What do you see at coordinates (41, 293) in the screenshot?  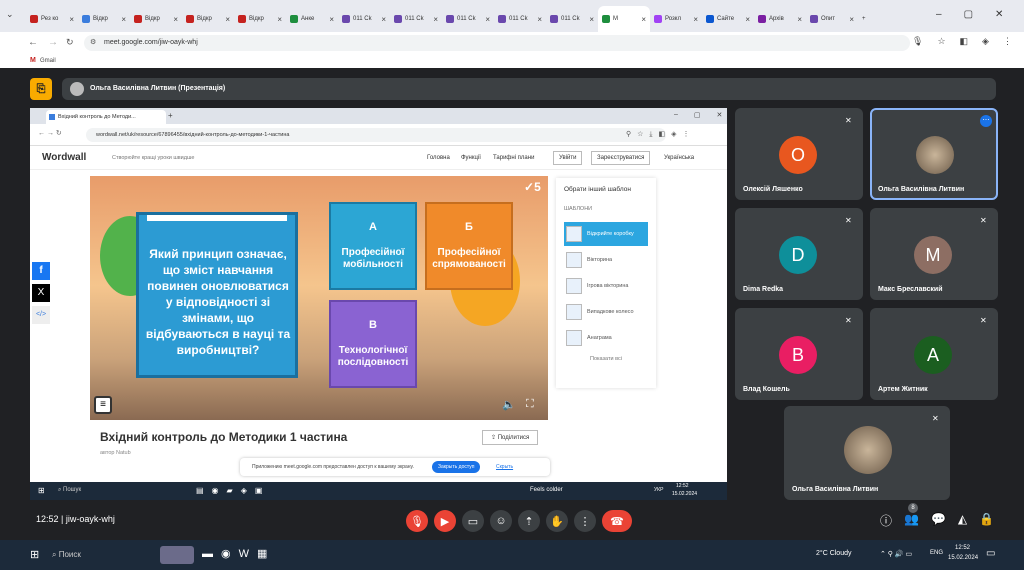 I see `x-twitter-icon: X` at bounding box center [41, 293].